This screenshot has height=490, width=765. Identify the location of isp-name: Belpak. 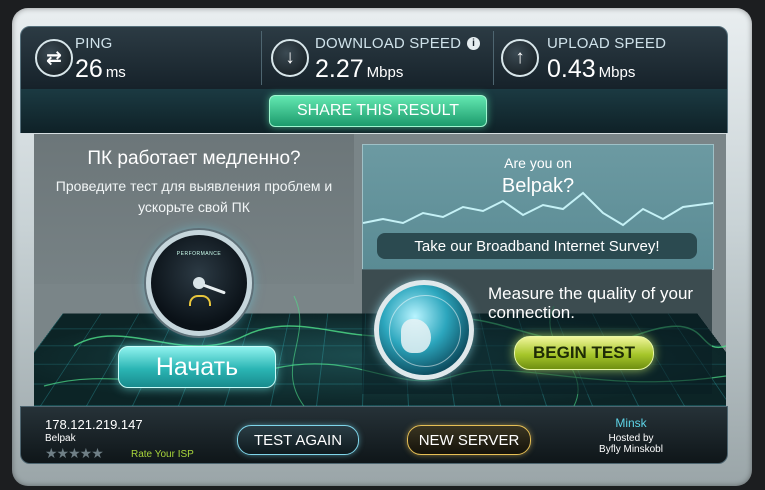
(60, 438).